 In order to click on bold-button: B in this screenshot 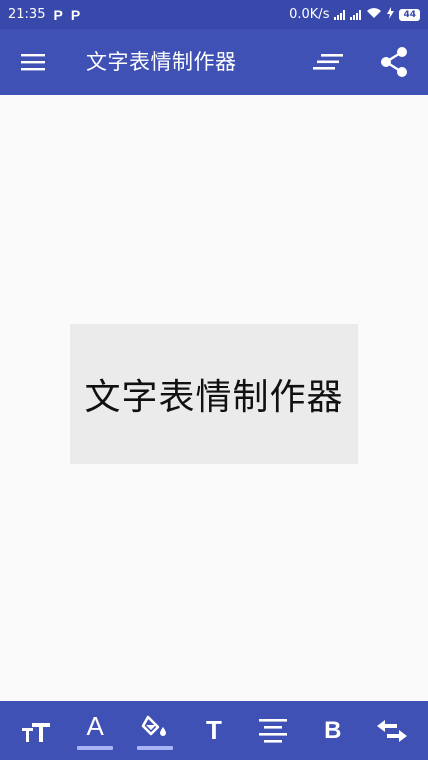, I will do `click(333, 731)`.